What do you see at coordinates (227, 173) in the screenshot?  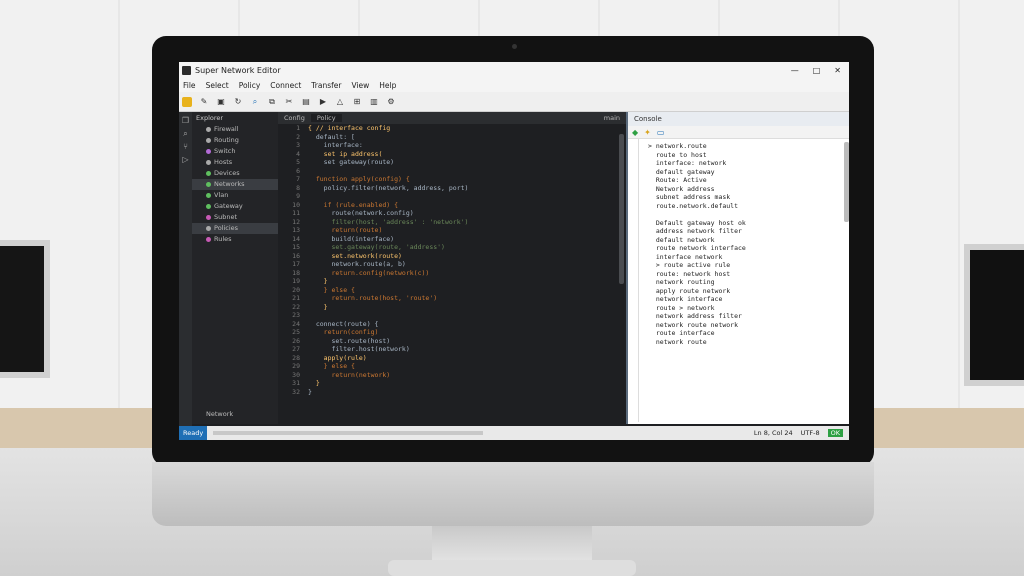 I see `tree-item-label: Devices` at bounding box center [227, 173].